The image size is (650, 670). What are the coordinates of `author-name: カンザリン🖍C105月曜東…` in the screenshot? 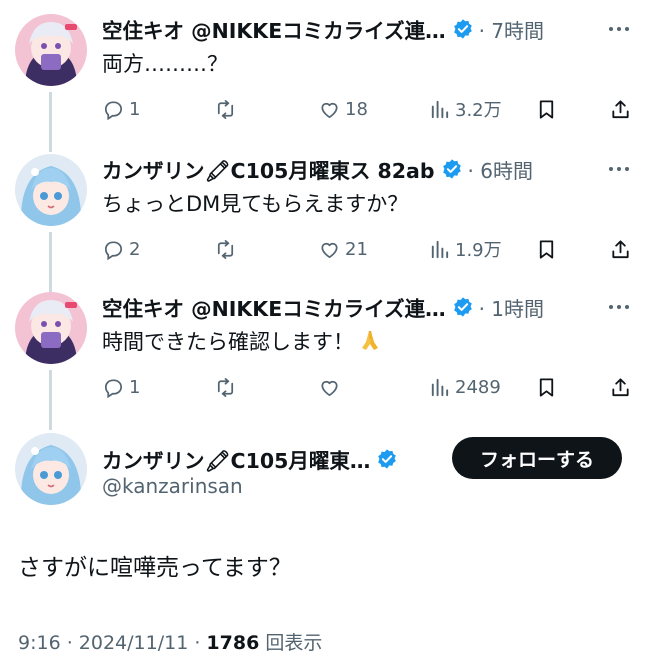 It's located at (236, 459).